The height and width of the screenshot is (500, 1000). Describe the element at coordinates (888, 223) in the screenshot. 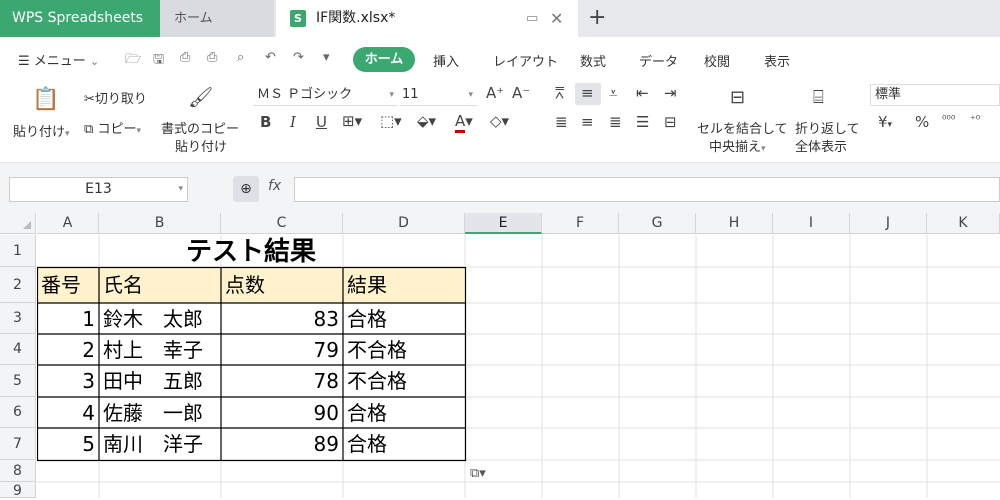

I see `column-header-j: J` at that location.